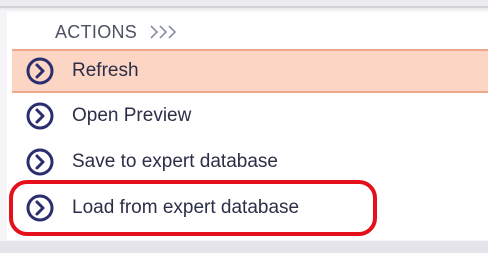 This screenshot has height=253, width=488. What do you see at coordinates (163, 32) in the screenshot?
I see `triple-chevron-right-icon` at bounding box center [163, 32].